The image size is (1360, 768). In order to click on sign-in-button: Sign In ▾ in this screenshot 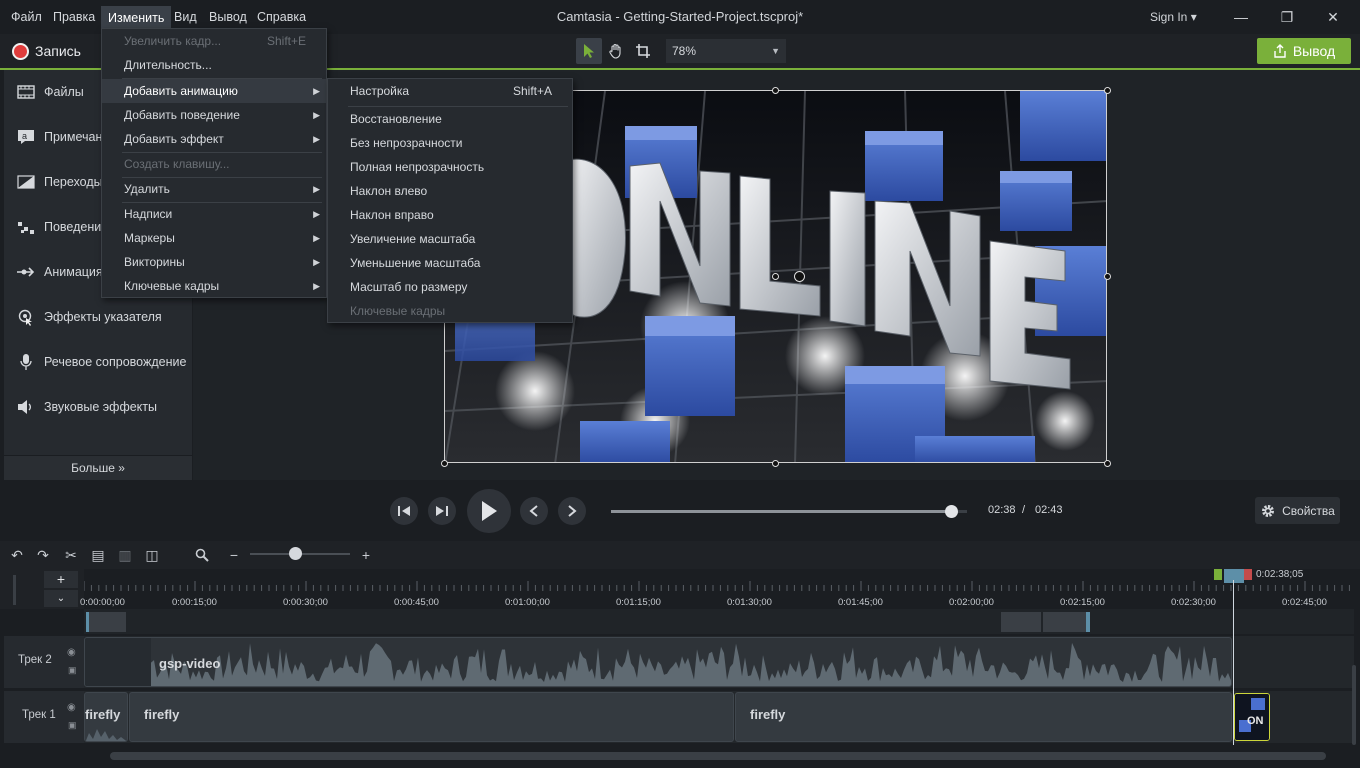, I will do `click(1173, 17)`.